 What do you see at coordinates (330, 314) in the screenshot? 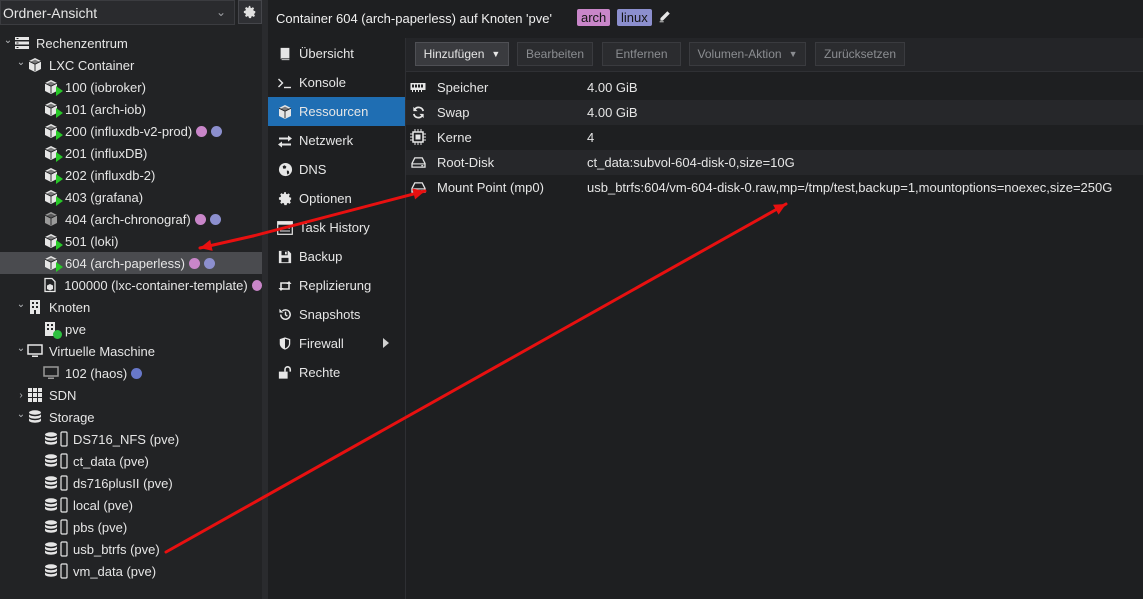
I see `nav-item-label: Snapshots` at bounding box center [330, 314].